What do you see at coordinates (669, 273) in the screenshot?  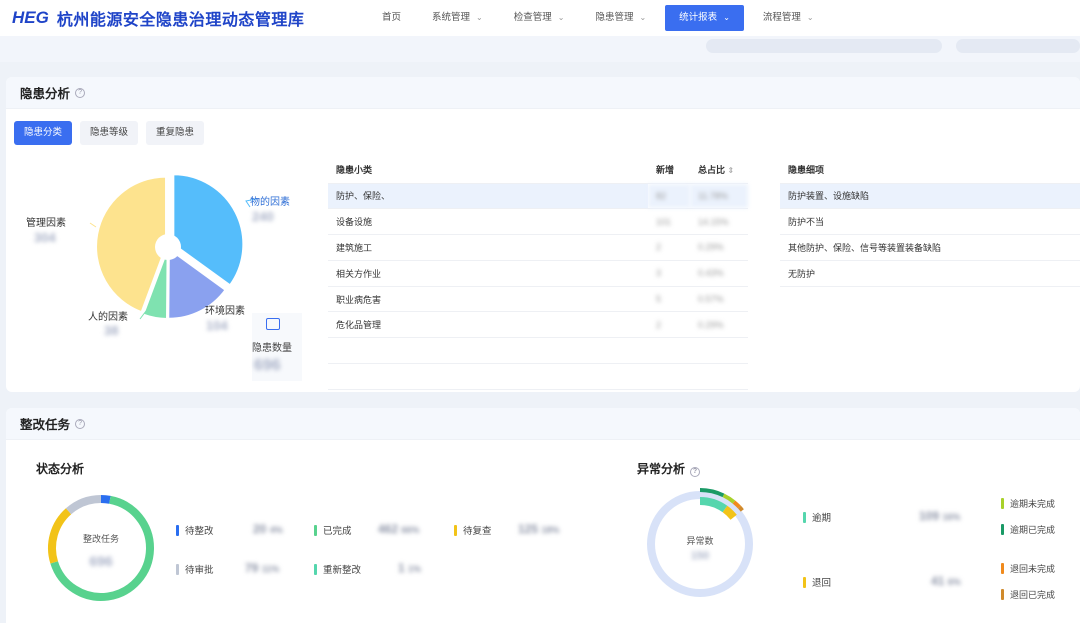 I see `cell-new: 3` at bounding box center [669, 273].